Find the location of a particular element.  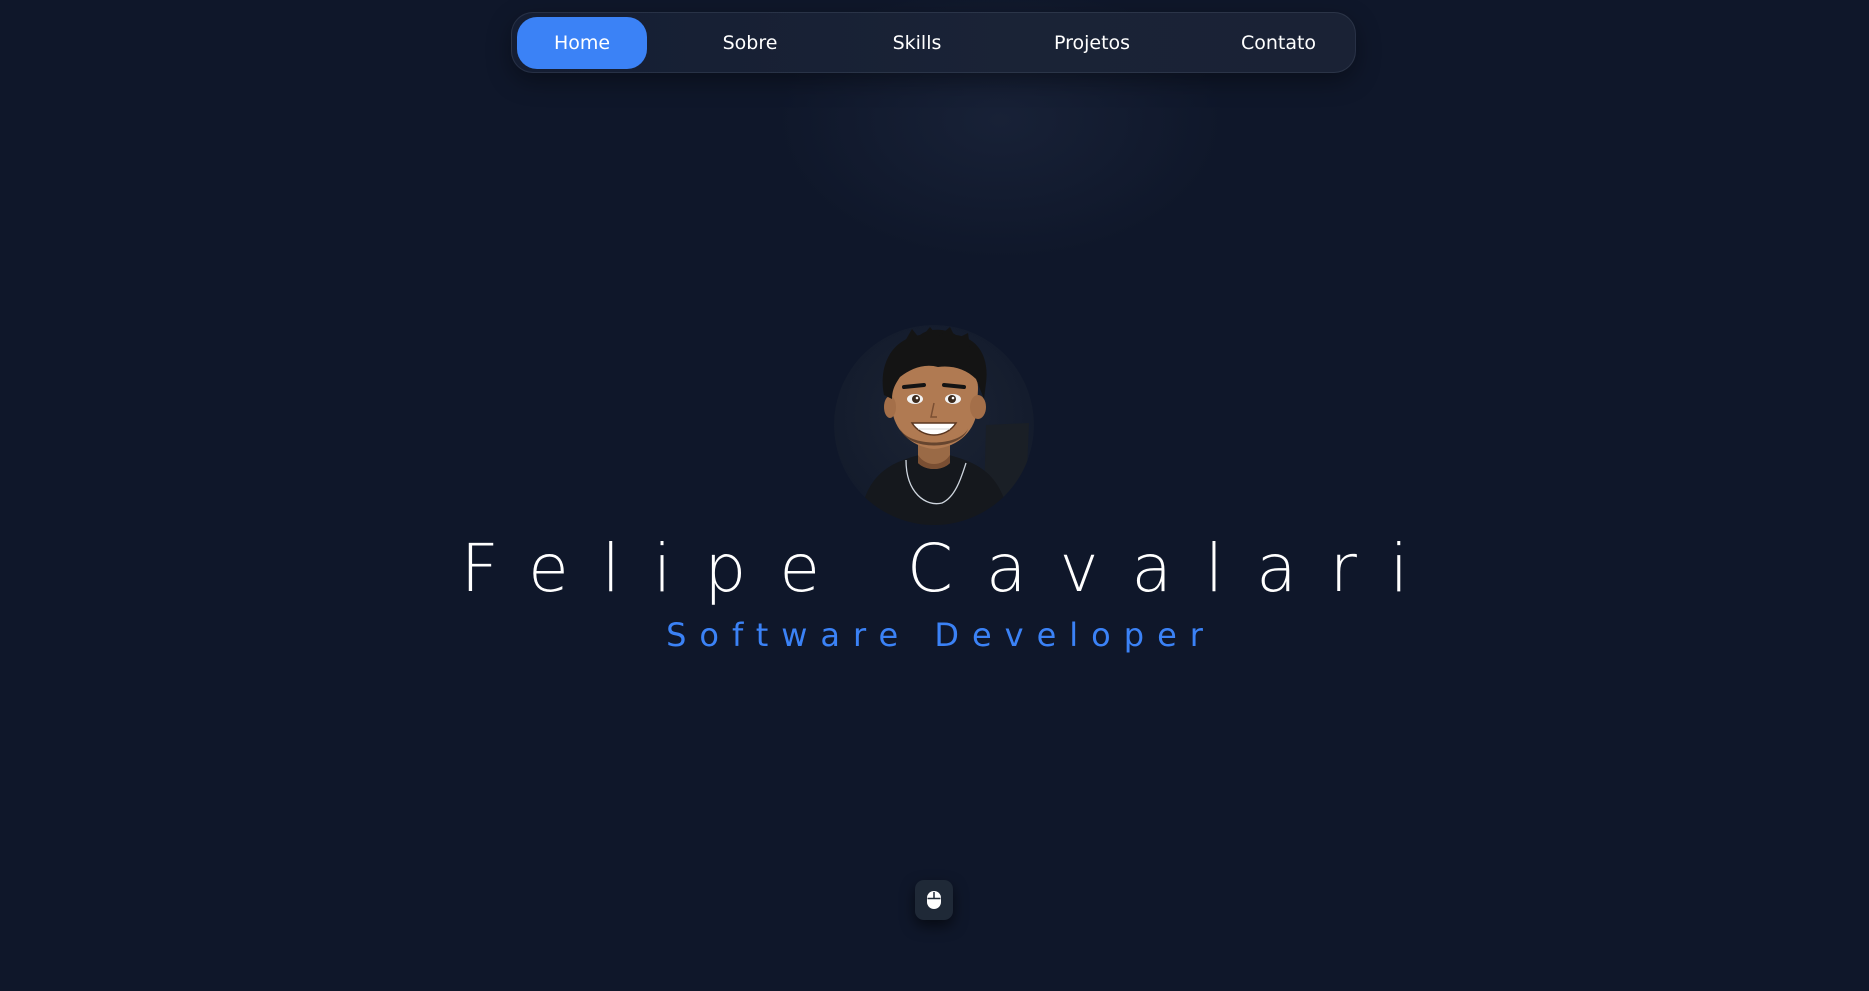

avatar is located at coordinates (934, 425).